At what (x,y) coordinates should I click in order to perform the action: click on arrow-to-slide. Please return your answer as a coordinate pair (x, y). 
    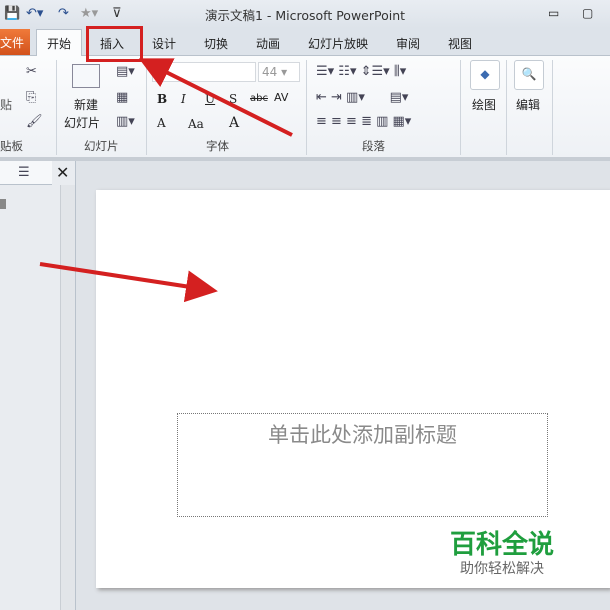
    Looking at the image, I should click on (128, 282).